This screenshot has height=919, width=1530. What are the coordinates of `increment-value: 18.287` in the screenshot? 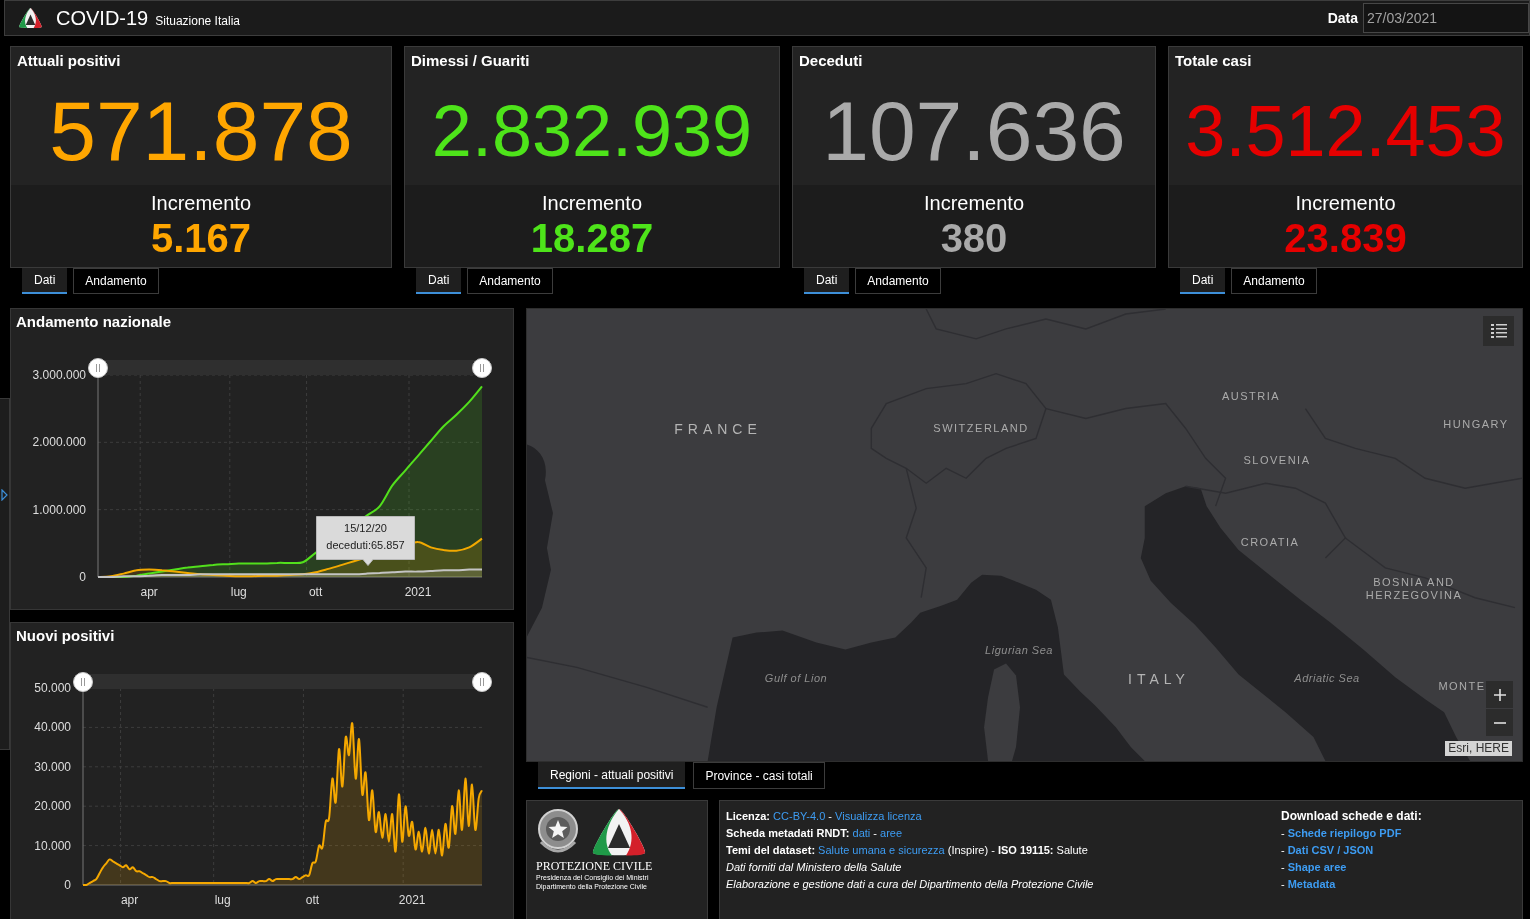 It's located at (592, 238).